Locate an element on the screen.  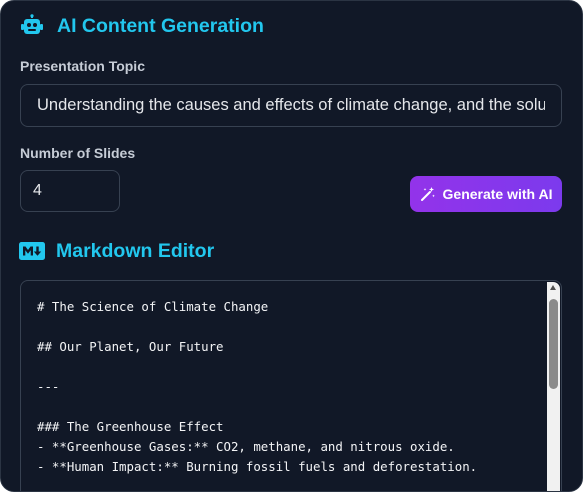
markdown-section-header: Markdown Editor is located at coordinates (116, 251).